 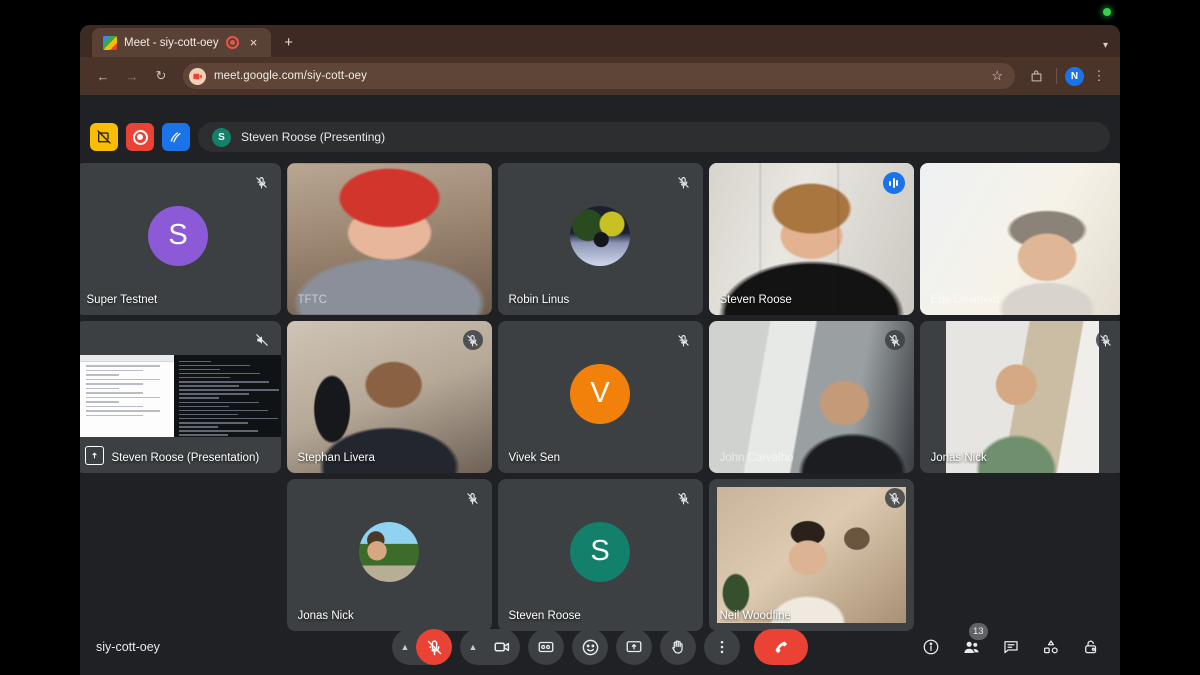 I want to click on record-icon, so click(x=140, y=137).